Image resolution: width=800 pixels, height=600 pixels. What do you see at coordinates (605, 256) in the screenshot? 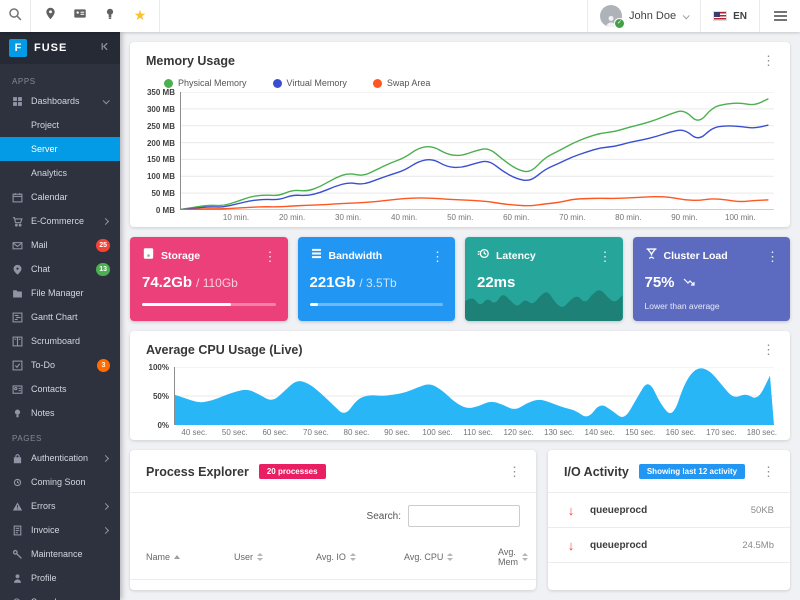
I see `latency-menu-kebab-icon` at bounding box center [605, 256].